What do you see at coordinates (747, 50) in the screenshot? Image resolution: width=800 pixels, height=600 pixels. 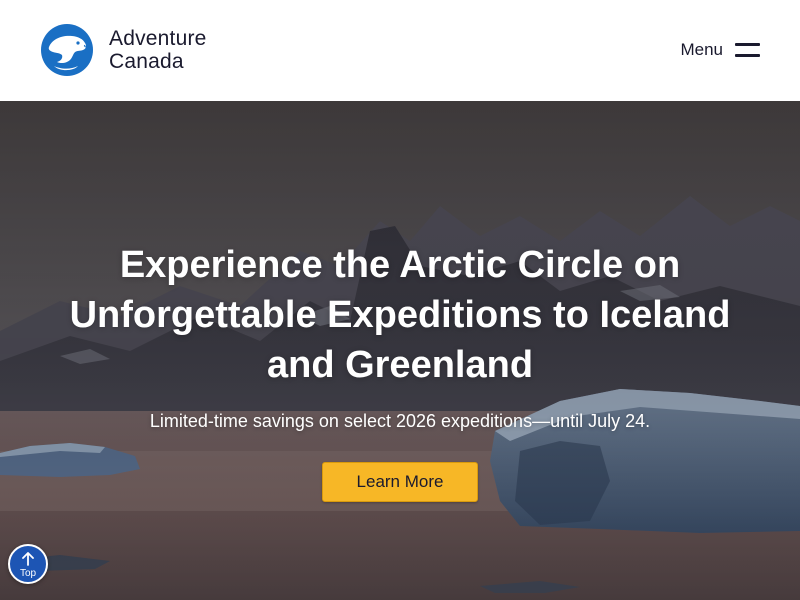 I see `hamburger-icon` at bounding box center [747, 50].